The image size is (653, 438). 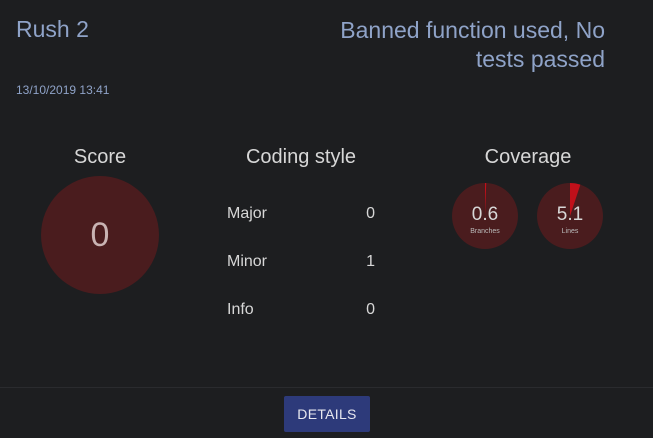 What do you see at coordinates (100, 157) in the screenshot?
I see `score-title: Score` at bounding box center [100, 157].